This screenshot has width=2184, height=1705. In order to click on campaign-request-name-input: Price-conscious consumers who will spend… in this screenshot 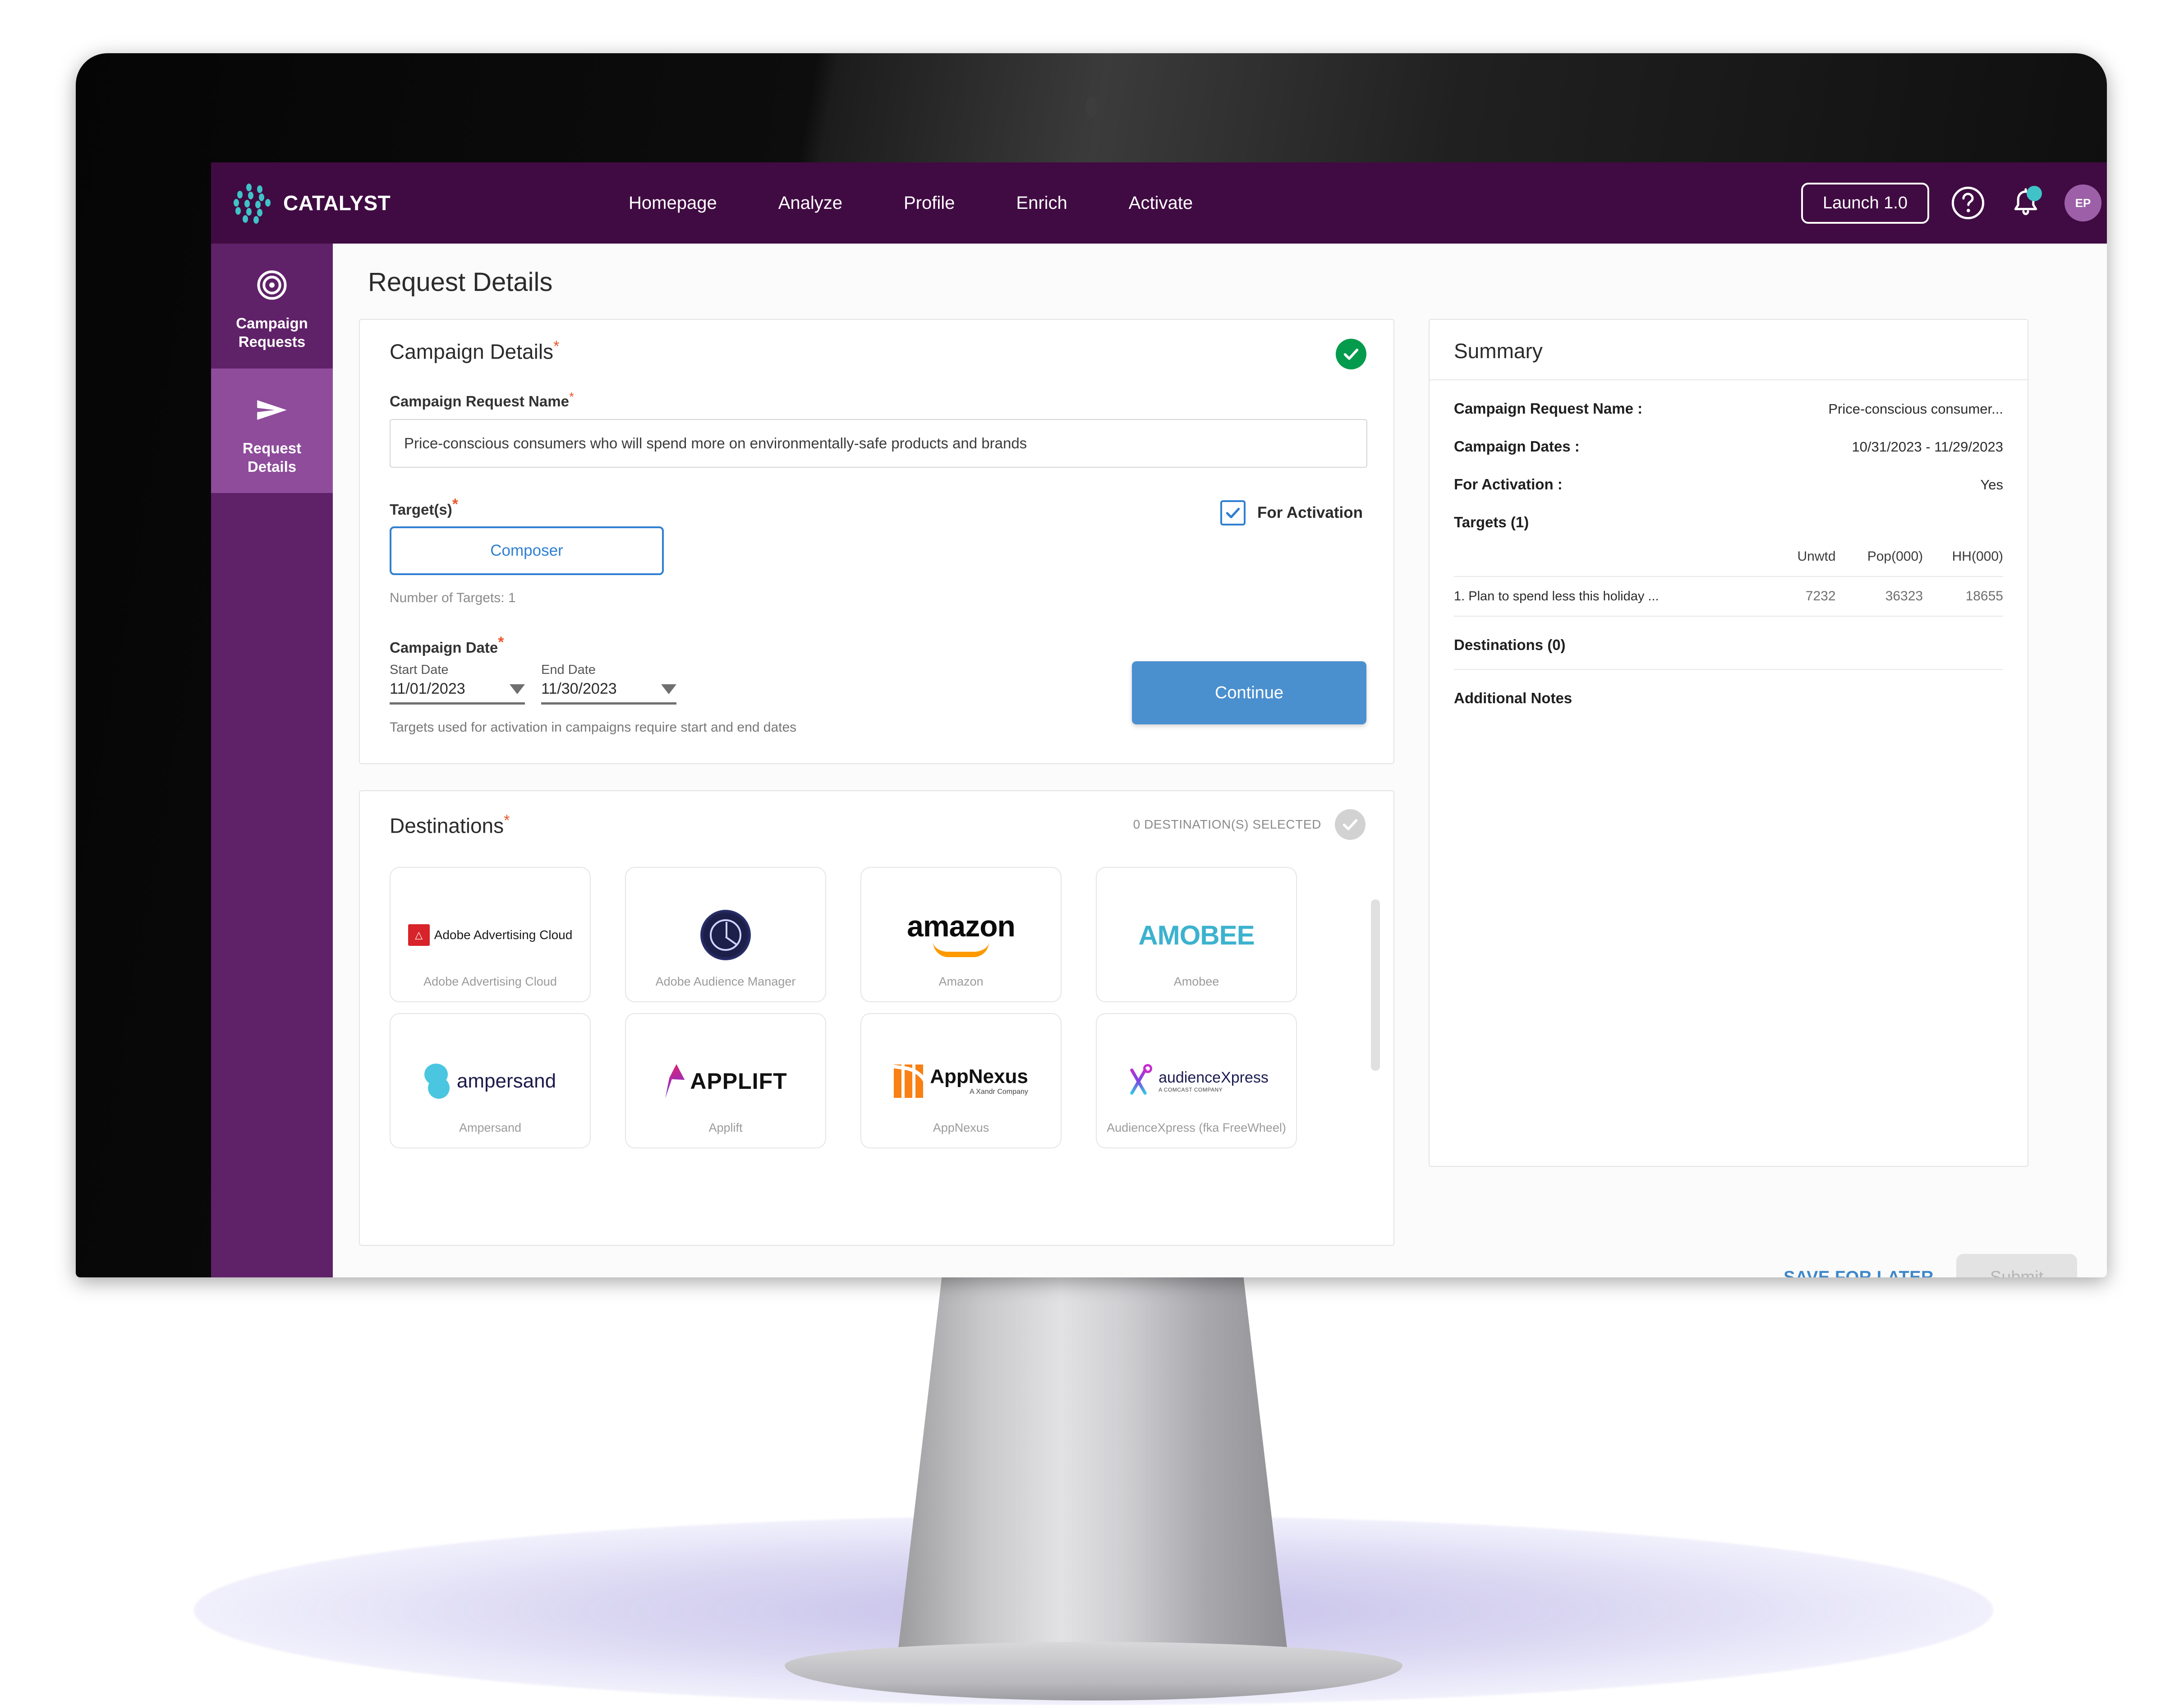, I will do `click(879, 443)`.